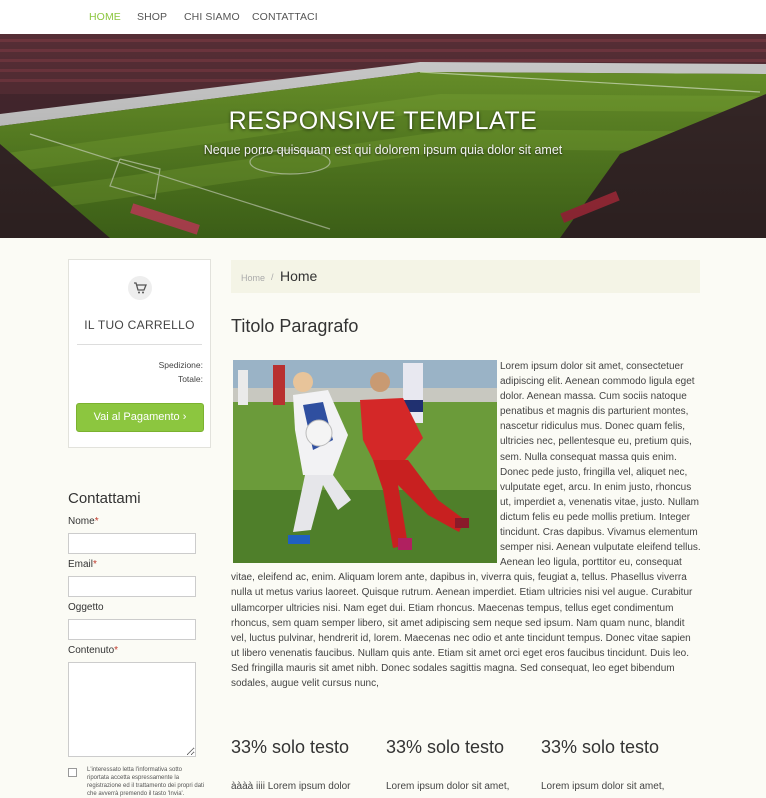 This screenshot has width=766, height=798. Describe the element at coordinates (190, 379) in the screenshot. I see `total-label: Totale:` at that location.